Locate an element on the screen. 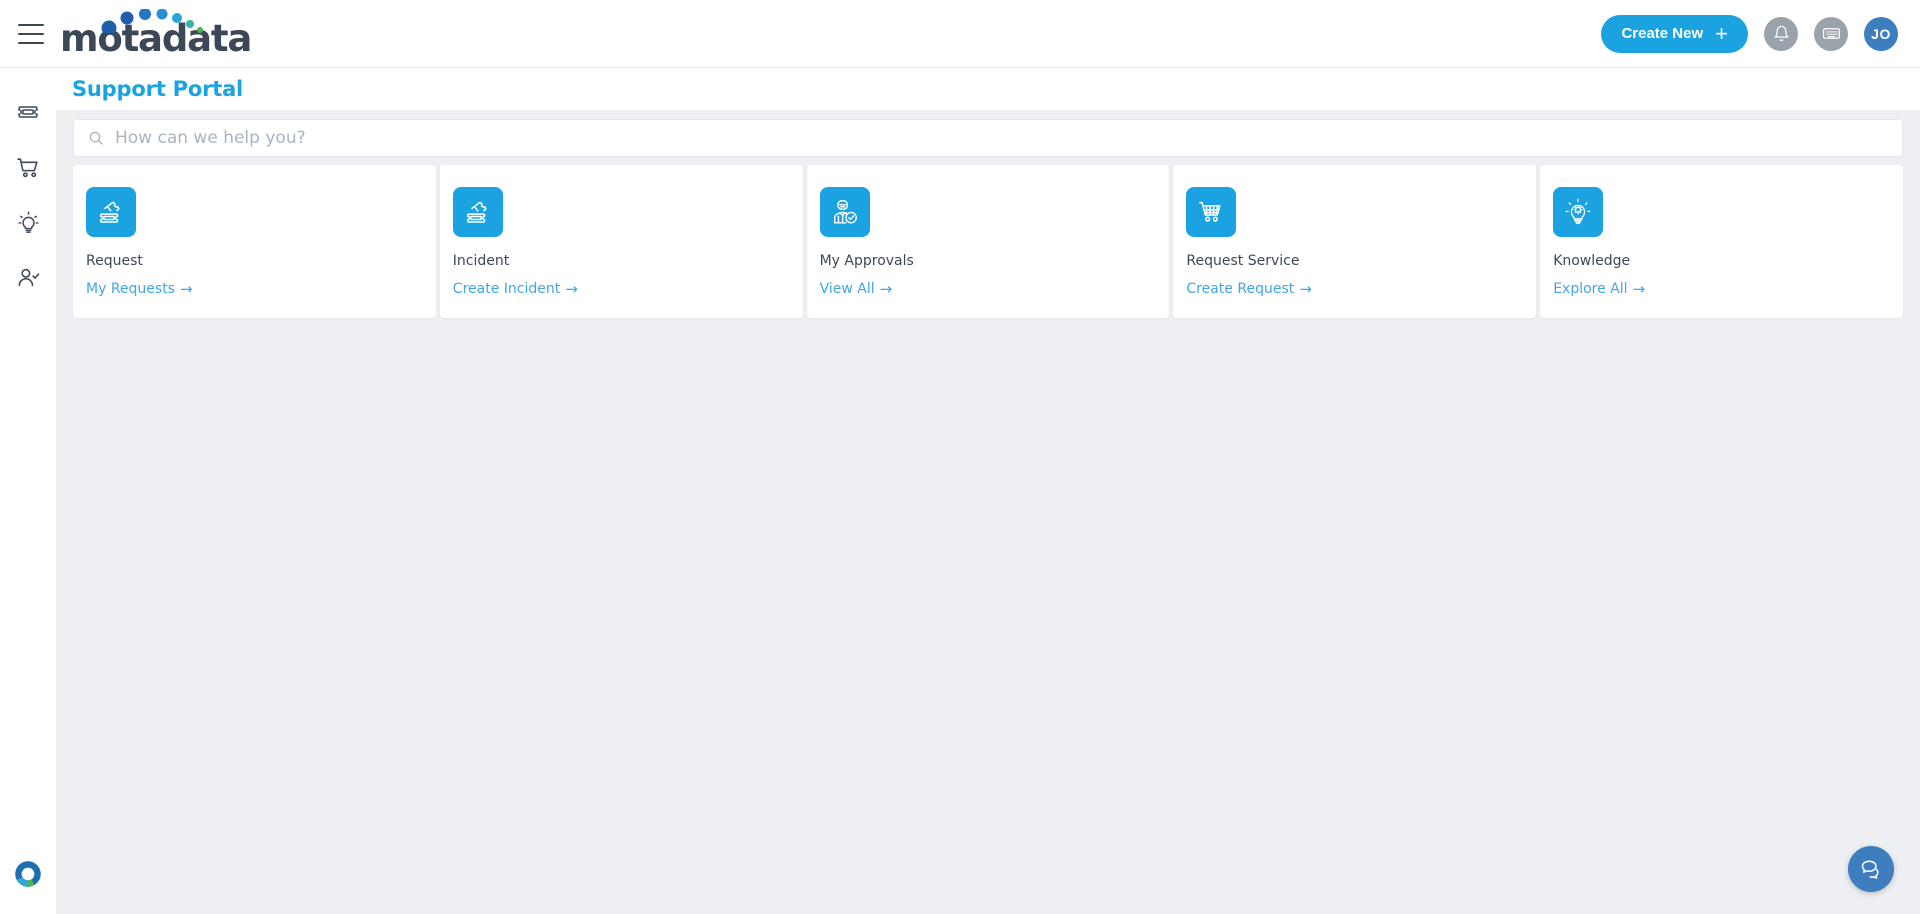 The image size is (1920, 914). card-link-create-incident: Create Incident → is located at coordinates (515, 289).